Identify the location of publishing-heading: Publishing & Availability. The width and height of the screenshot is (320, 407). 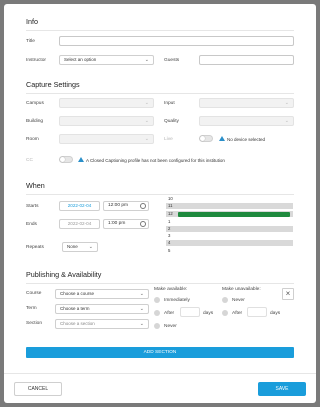
(64, 274).